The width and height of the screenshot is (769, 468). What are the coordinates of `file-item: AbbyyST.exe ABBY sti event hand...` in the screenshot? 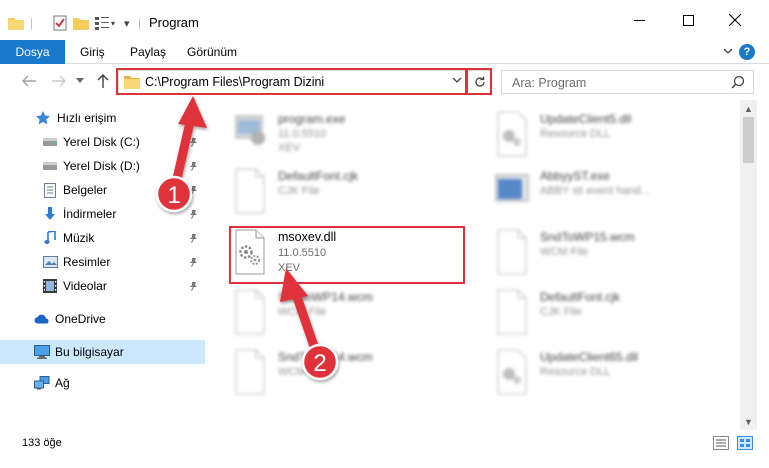 It's located at (601, 191).